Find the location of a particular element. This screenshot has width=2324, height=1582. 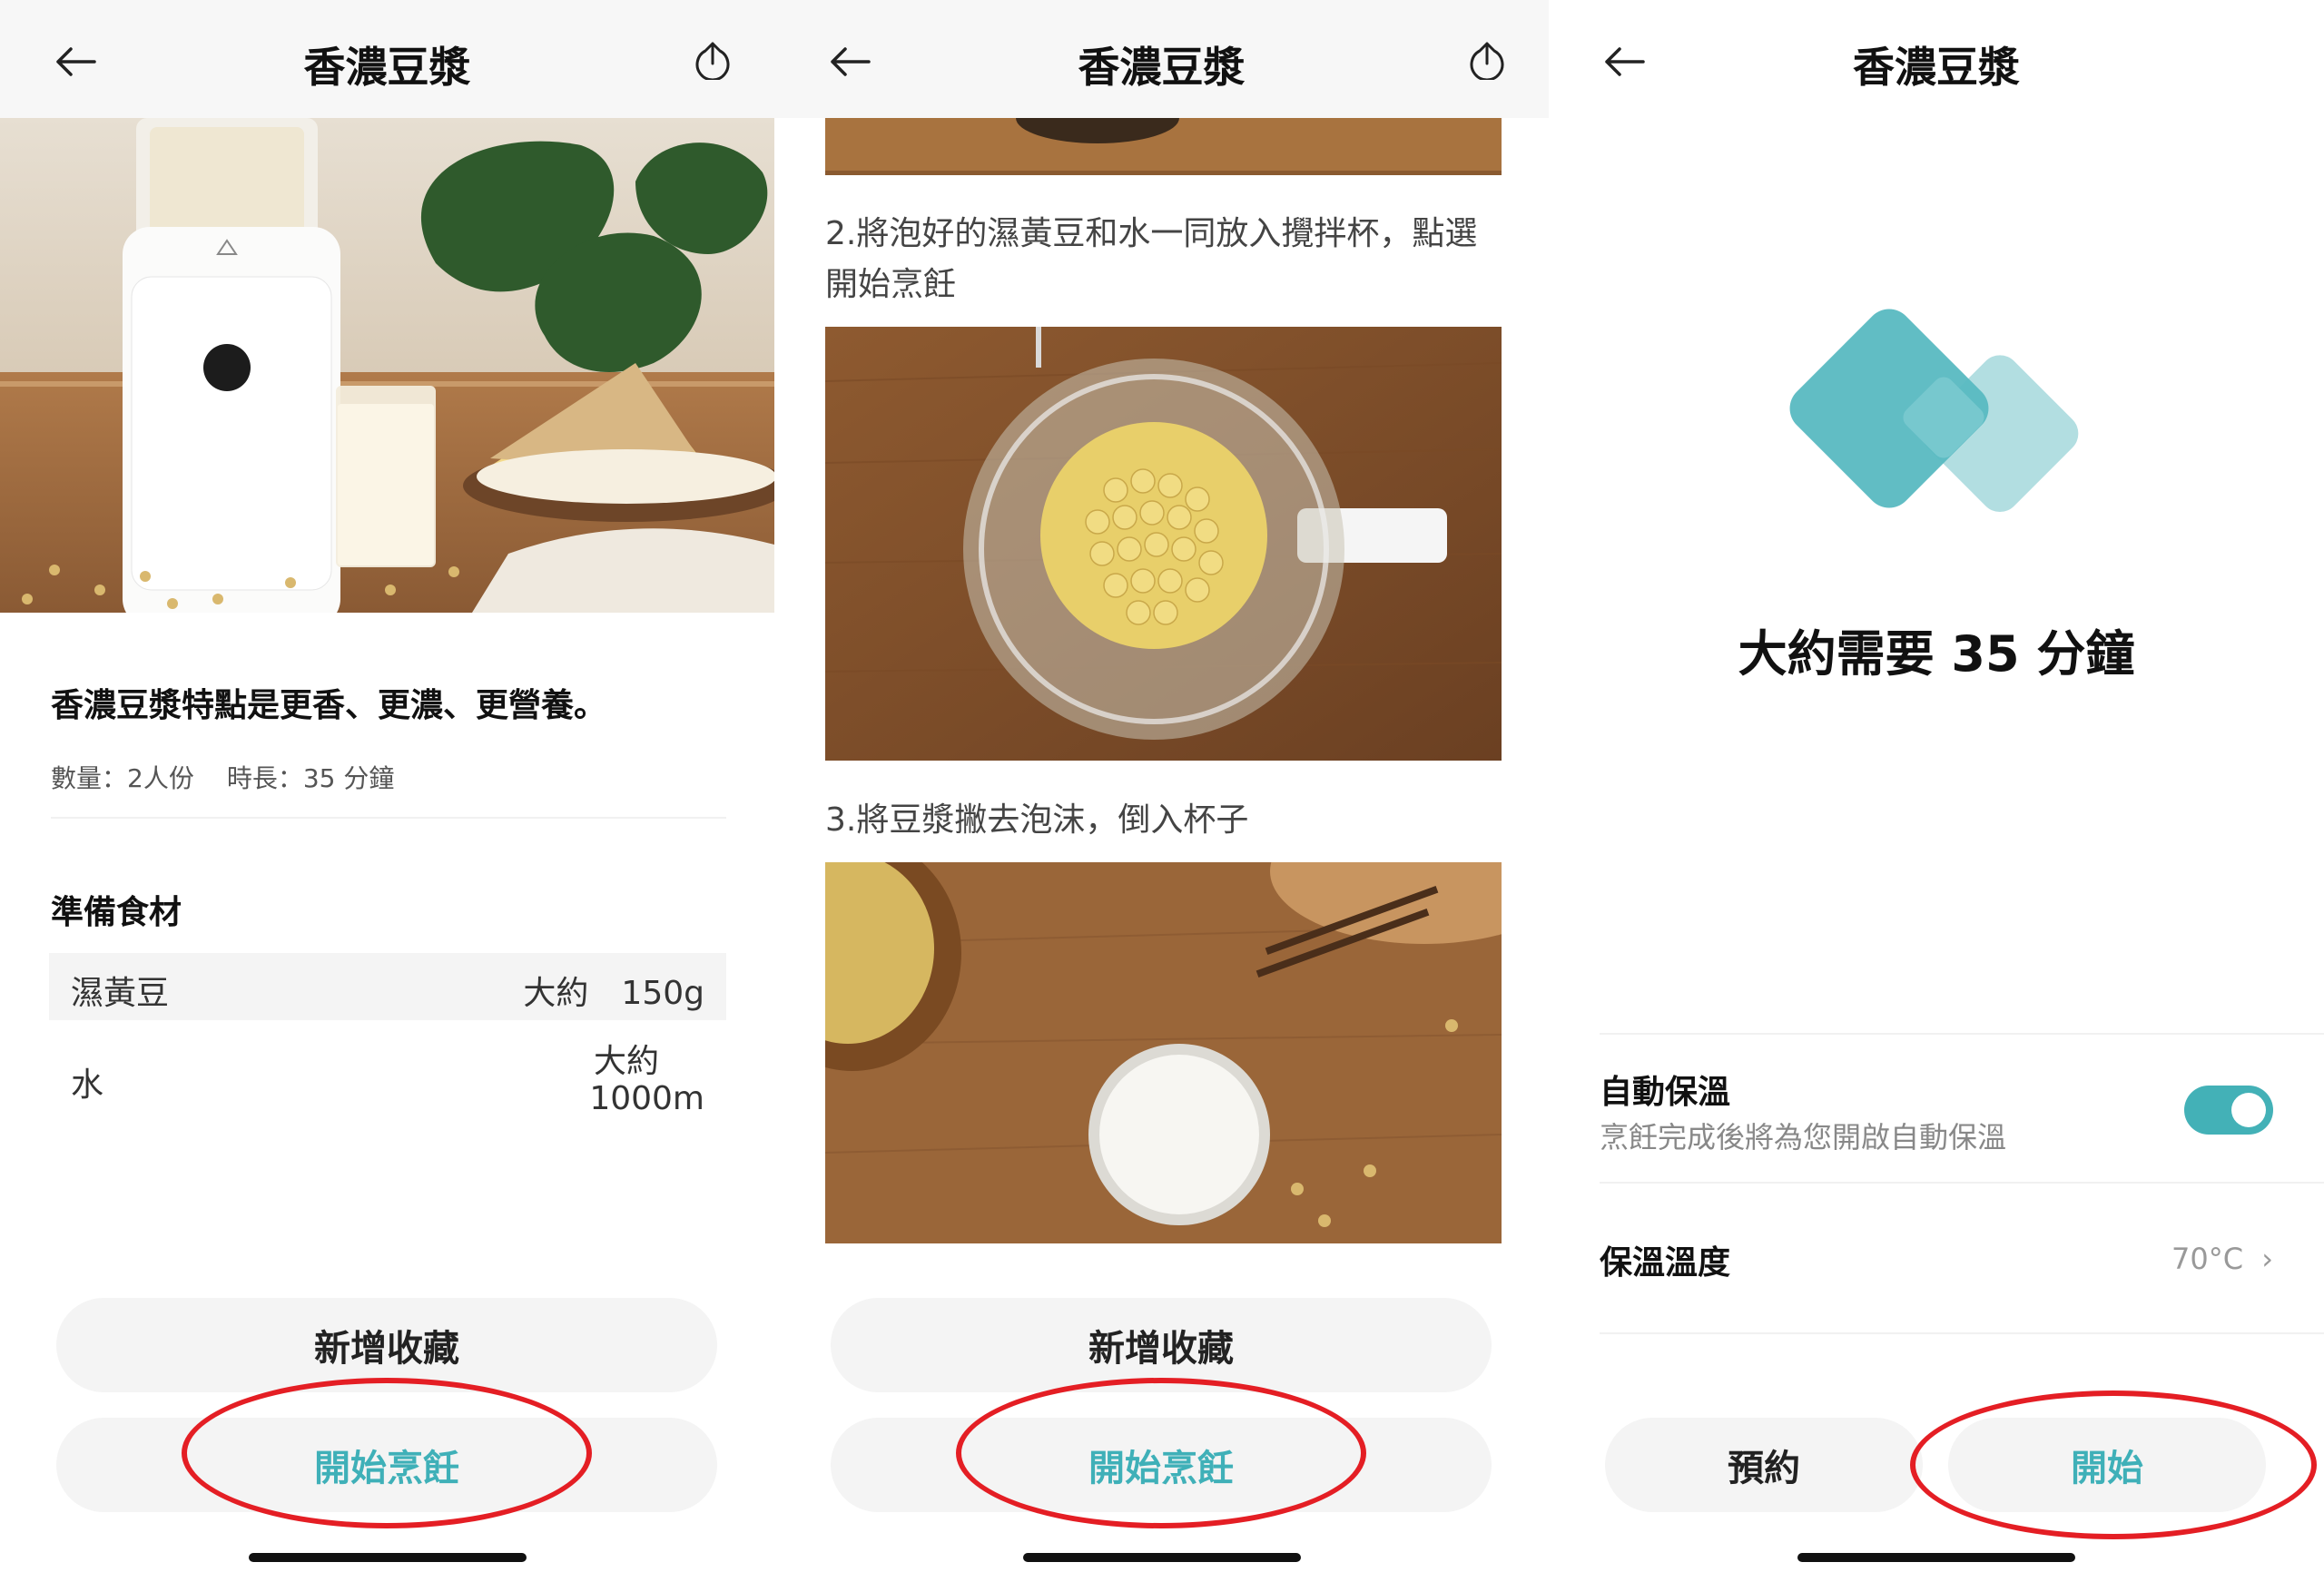

warm-temperature-value: 70°C › is located at coordinates (2222, 1259).